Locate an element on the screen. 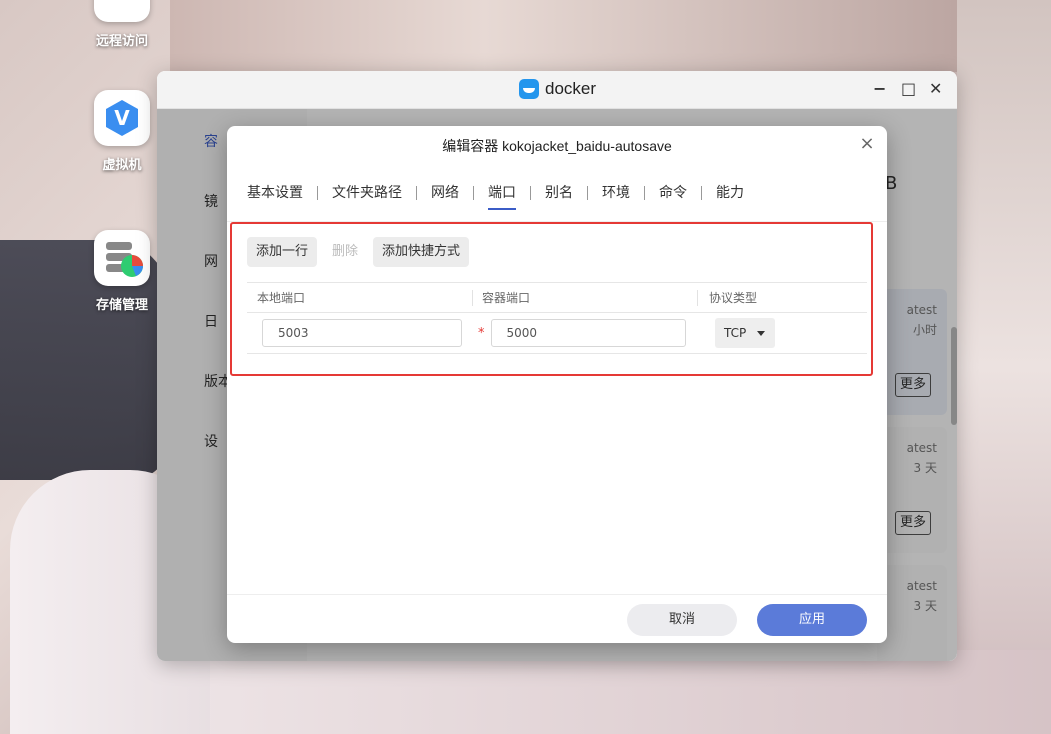 This screenshot has height=734, width=1051. window-titlebar: docker − □ ✕ is located at coordinates (557, 90).